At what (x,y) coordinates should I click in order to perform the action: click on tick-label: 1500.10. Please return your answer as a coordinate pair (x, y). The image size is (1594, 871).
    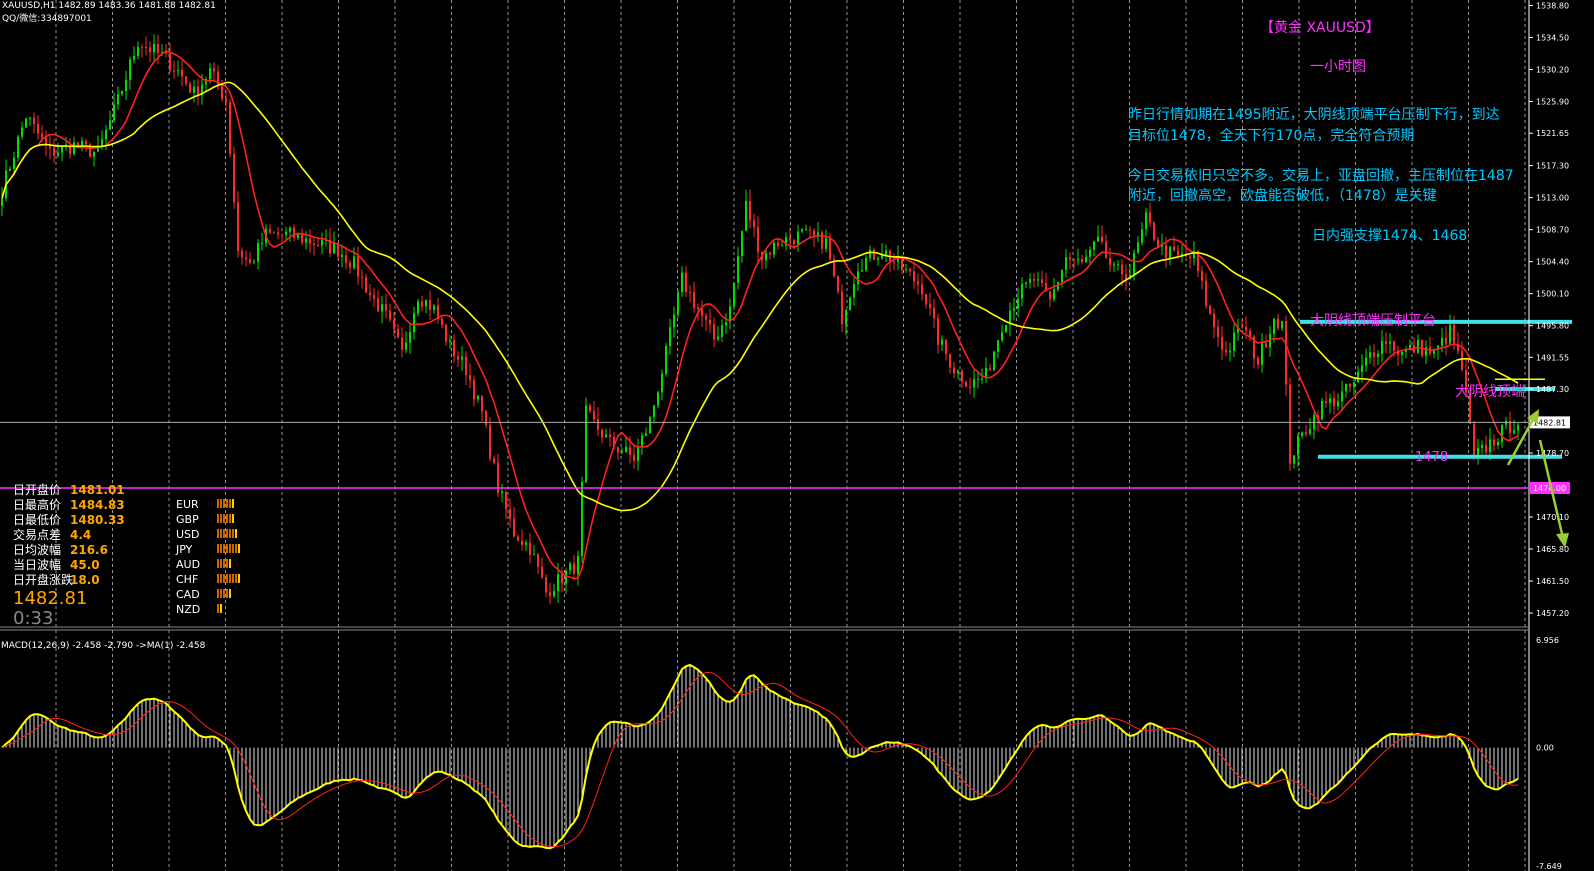
    Looking at the image, I should click on (1552, 294).